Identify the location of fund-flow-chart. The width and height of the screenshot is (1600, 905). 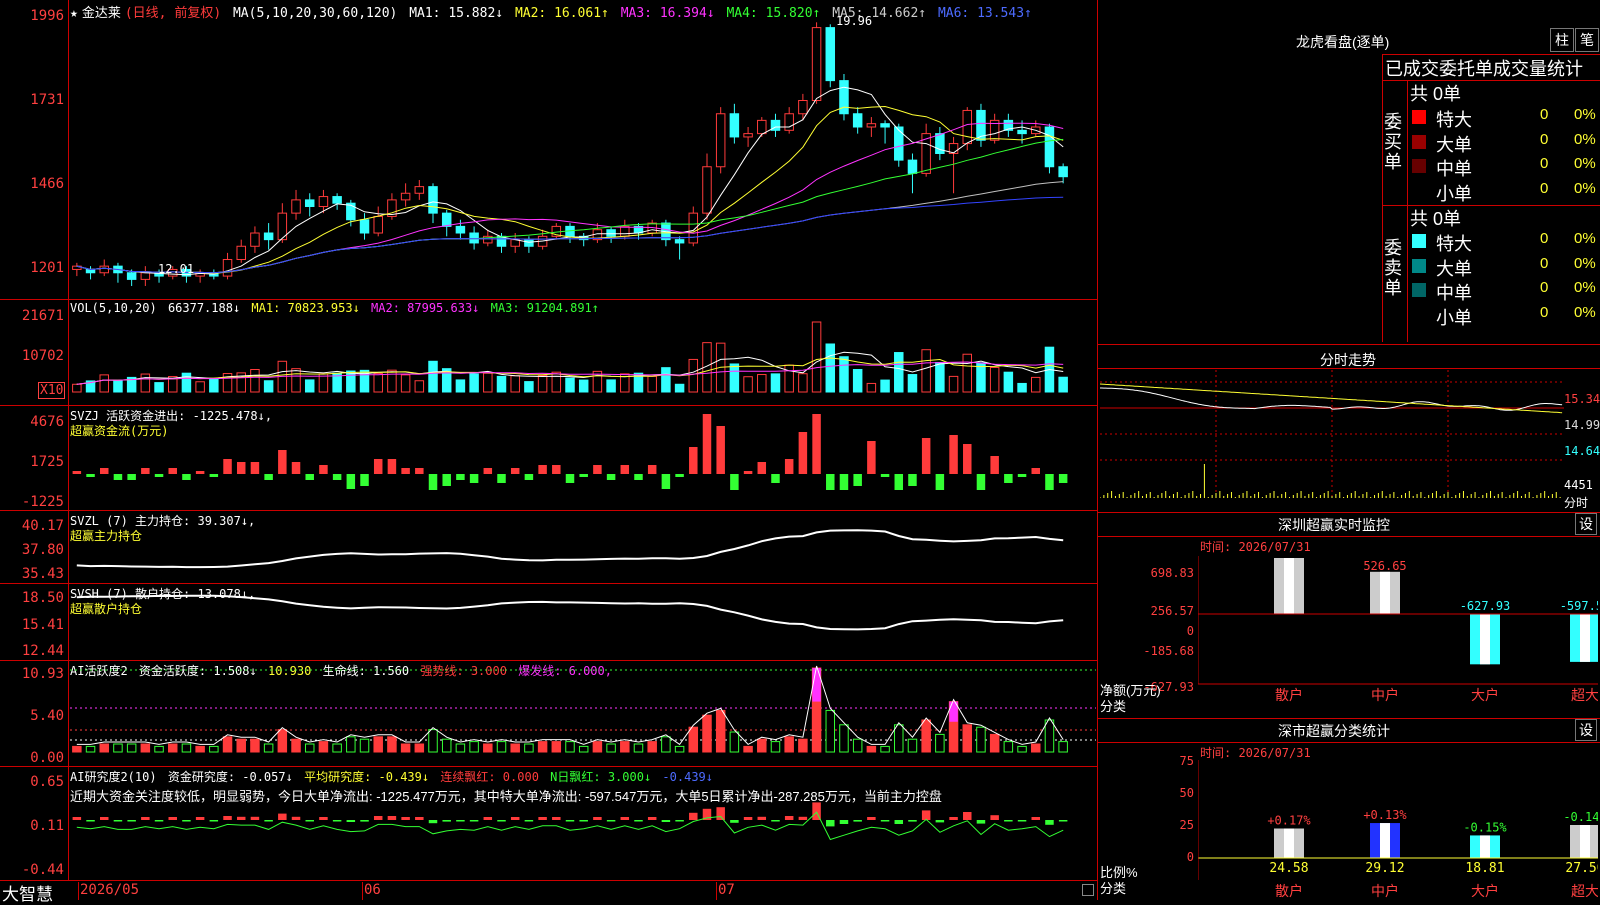
(583, 460).